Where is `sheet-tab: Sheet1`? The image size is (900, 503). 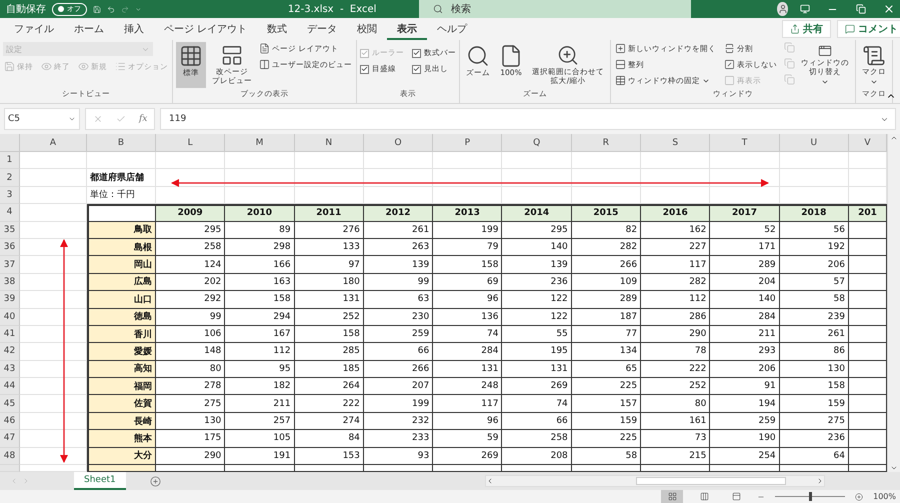
sheet-tab: Sheet1 is located at coordinates (100, 481).